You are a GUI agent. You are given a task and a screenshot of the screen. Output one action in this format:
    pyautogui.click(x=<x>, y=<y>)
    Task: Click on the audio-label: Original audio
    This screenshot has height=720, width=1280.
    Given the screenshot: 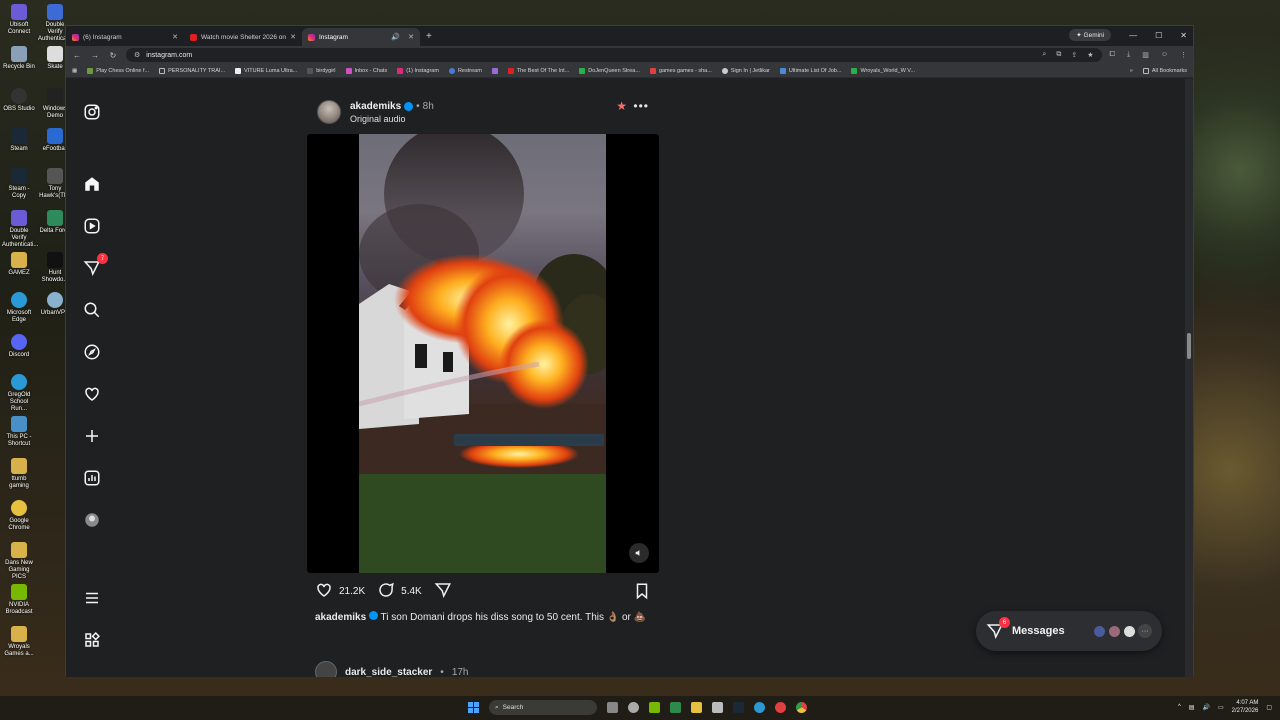 What is the action you would take?
    pyautogui.click(x=378, y=119)
    